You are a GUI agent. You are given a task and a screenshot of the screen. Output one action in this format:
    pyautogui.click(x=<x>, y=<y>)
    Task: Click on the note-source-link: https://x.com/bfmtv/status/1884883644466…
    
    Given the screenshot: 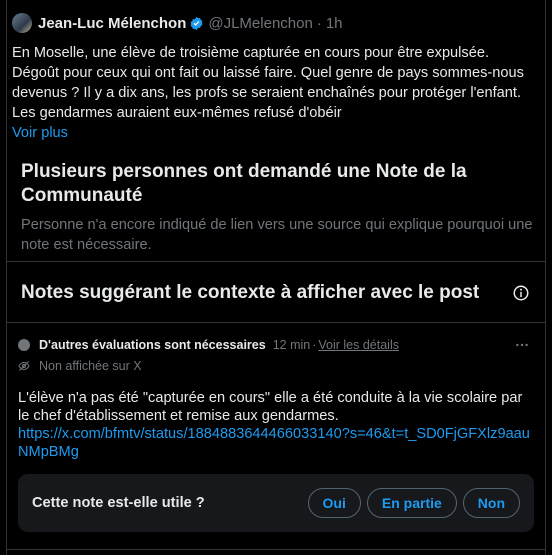 What is the action you would take?
    pyautogui.click(x=277, y=443)
    